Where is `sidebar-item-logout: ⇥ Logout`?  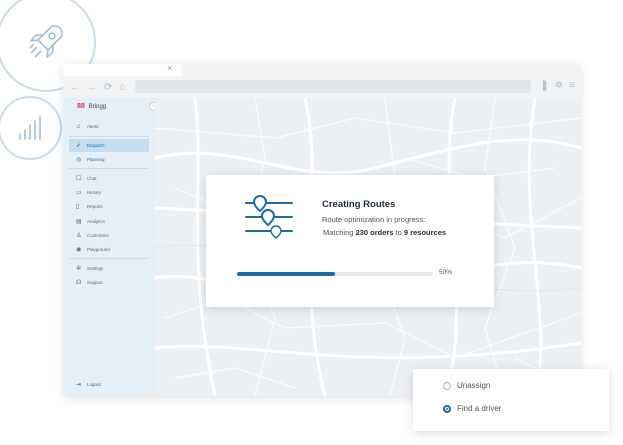
sidebar-item-logout: ⇥ Logout is located at coordinates (109, 384).